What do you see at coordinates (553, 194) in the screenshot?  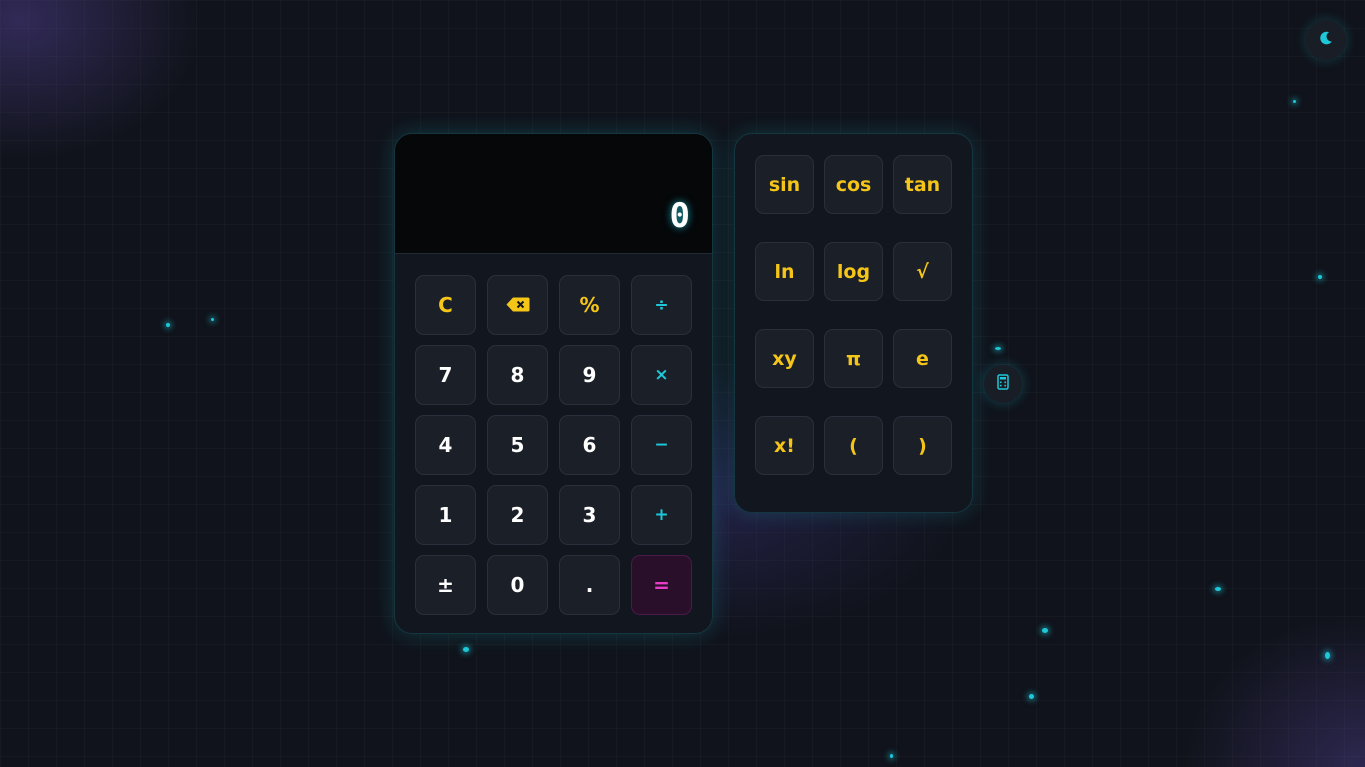 I see `display-screen: 0` at bounding box center [553, 194].